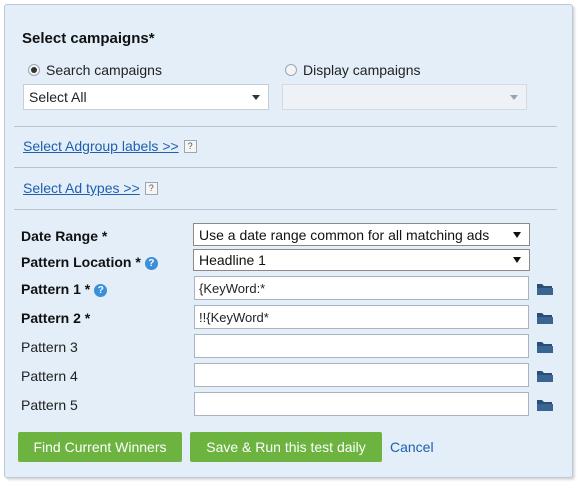 The width and height of the screenshot is (577, 484). I want to click on pattern-4-input, so click(361, 375).